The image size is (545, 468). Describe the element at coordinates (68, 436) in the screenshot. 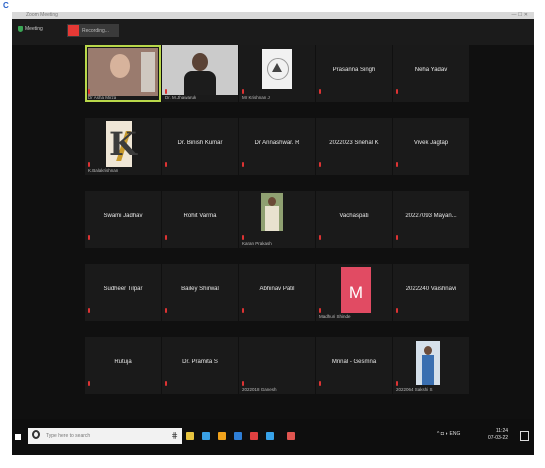

I see `search-placeholder: Type here to search` at that location.